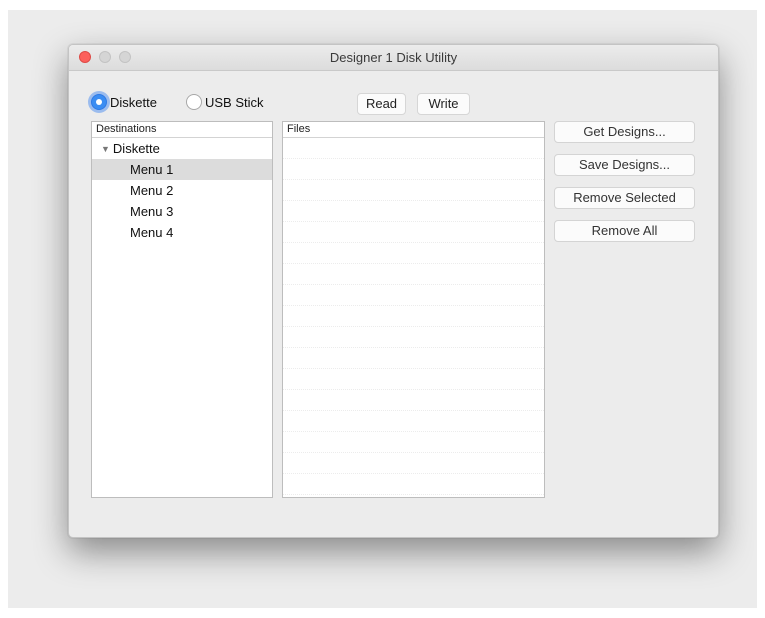 The image size is (765, 618). I want to click on window-title: Designer 1 Disk Utility, so click(393, 57).